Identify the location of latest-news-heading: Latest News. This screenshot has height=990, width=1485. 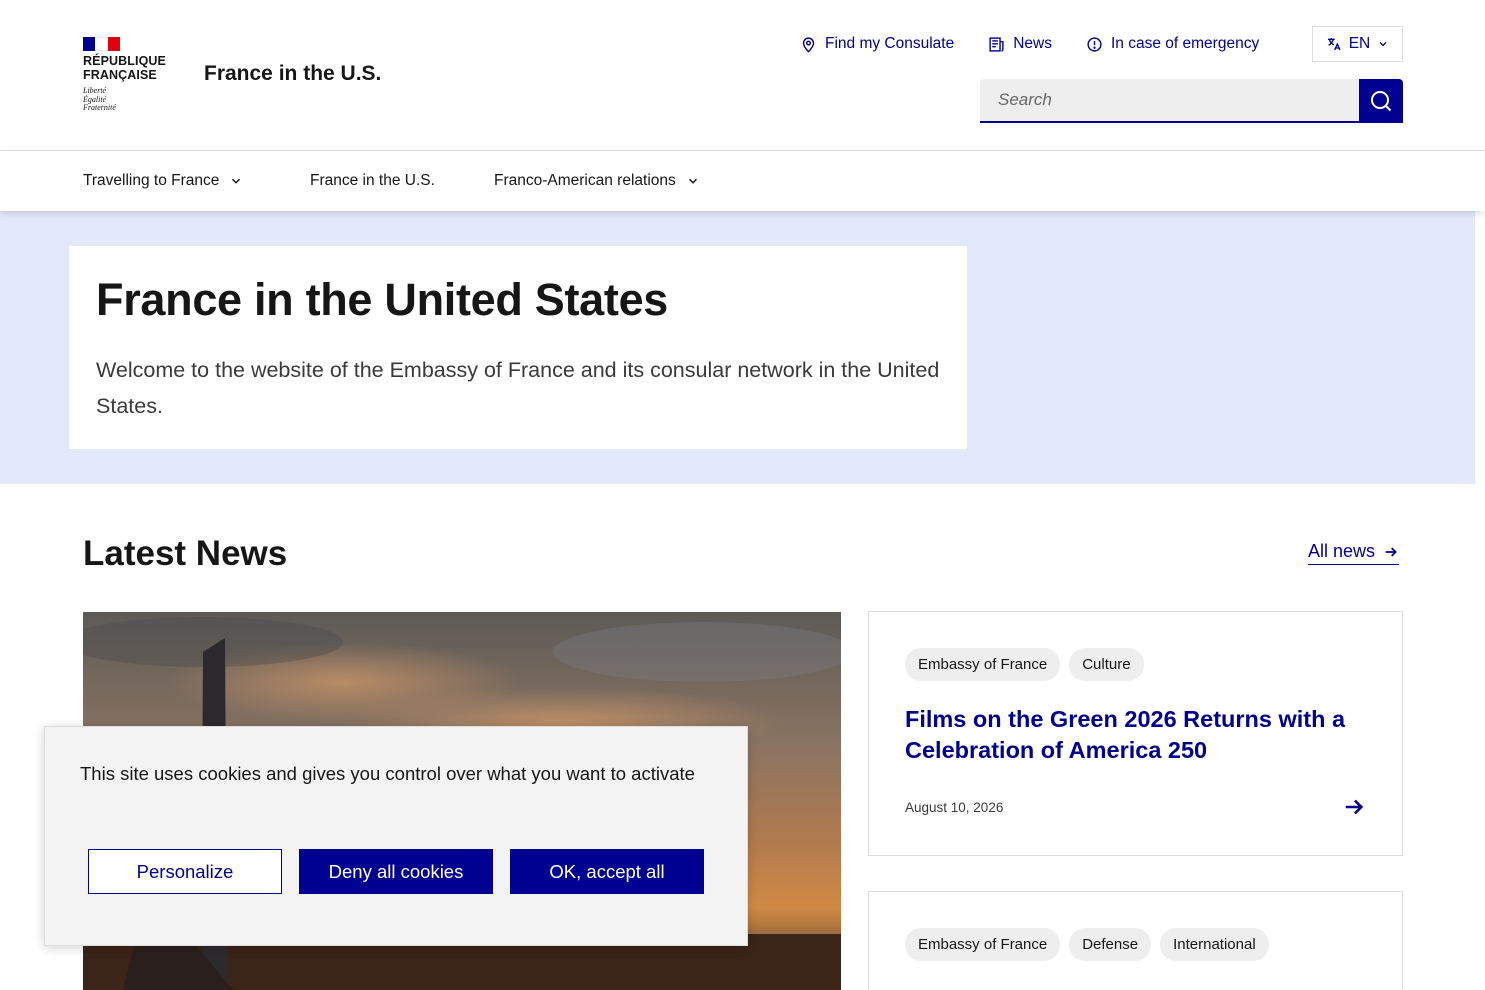
(185, 553).